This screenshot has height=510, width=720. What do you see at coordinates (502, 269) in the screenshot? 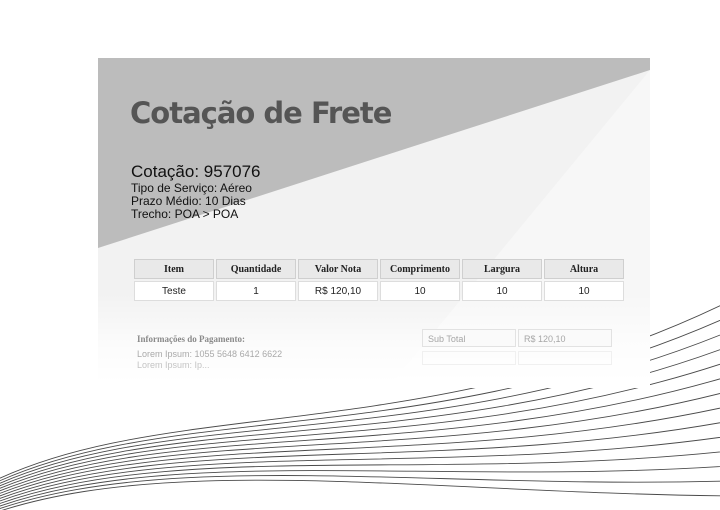
I see `column-header-width: Largura` at bounding box center [502, 269].